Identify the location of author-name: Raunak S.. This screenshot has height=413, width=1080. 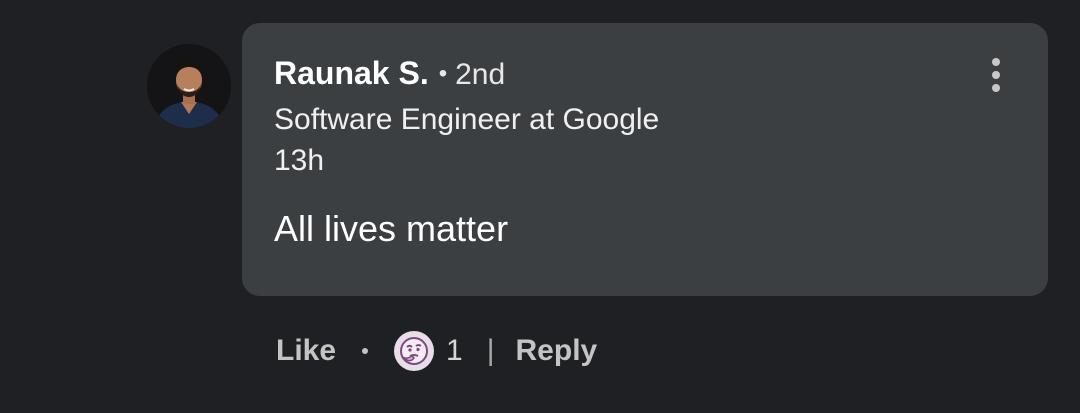
(351, 73).